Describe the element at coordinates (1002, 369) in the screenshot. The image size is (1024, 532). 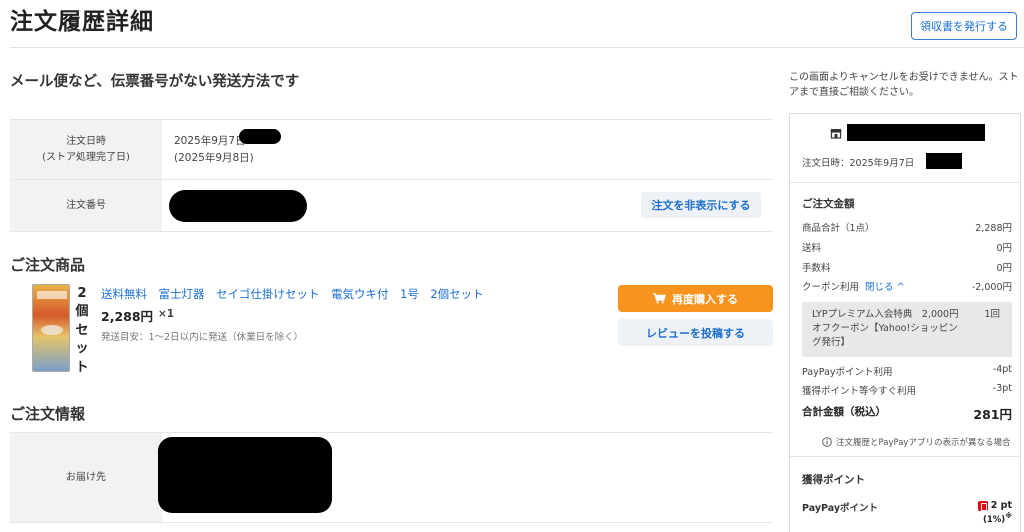
I see `paypay-use-value: -4pt` at that location.